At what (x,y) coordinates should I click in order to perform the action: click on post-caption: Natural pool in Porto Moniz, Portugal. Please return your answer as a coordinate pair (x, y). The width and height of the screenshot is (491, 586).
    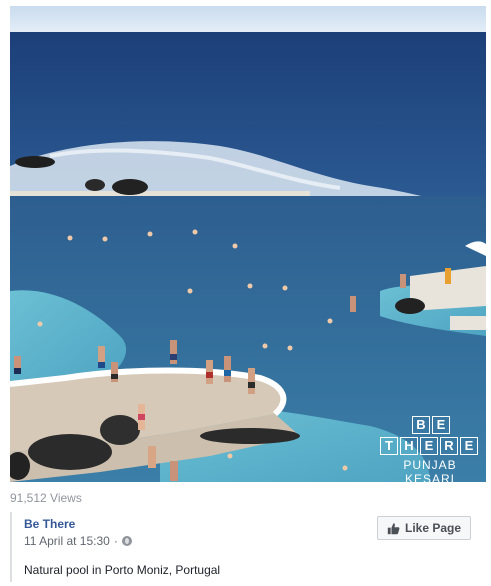
    Looking at the image, I should click on (122, 570).